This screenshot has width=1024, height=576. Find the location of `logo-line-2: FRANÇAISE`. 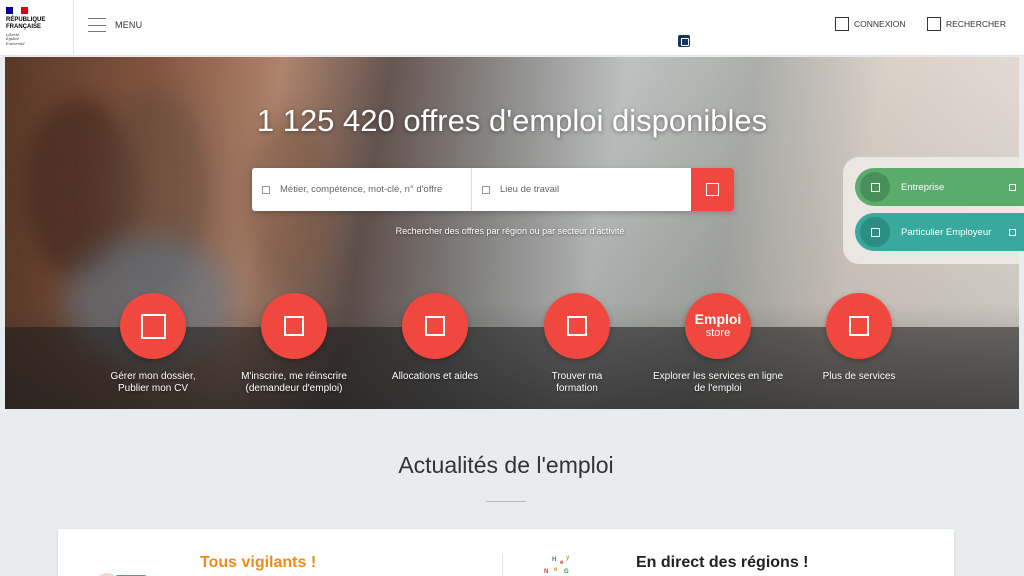

logo-line-2: FRANÇAISE is located at coordinates (24, 27).